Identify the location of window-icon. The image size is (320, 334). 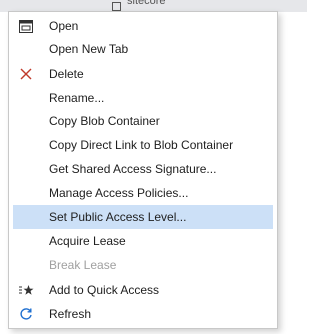
(26, 26).